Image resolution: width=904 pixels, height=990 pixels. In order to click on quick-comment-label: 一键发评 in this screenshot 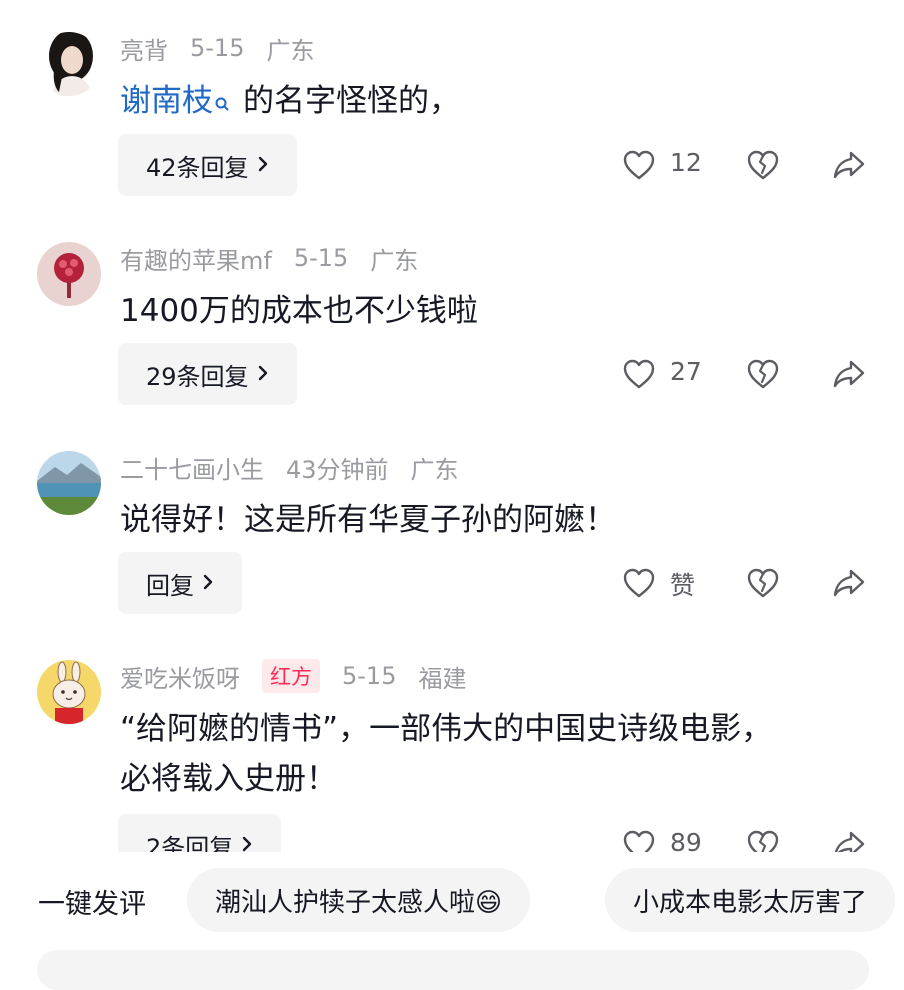, I will do `click(92, 904)`.